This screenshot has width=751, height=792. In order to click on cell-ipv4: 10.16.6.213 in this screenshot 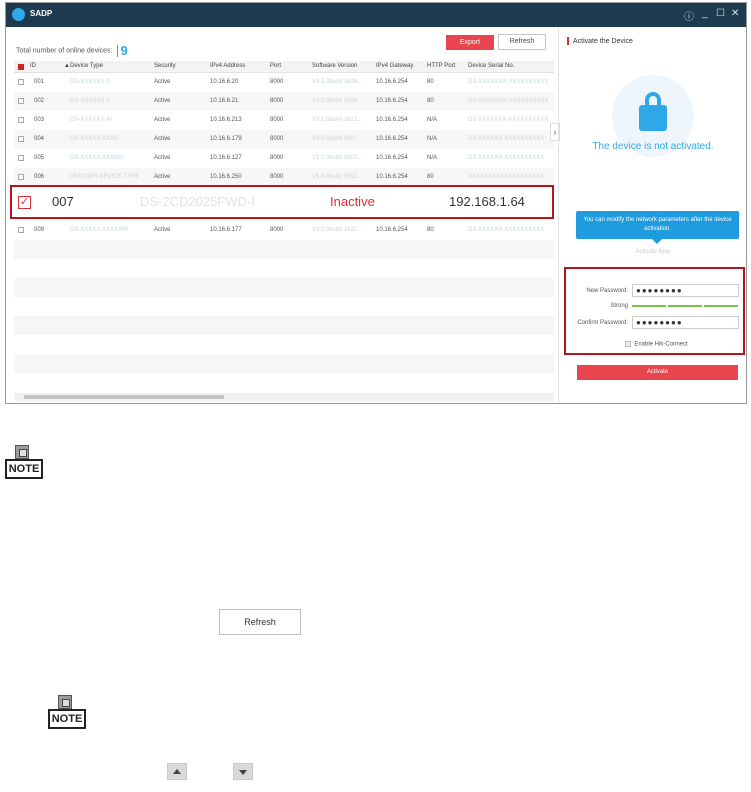, I will do `click(226, 120)`.